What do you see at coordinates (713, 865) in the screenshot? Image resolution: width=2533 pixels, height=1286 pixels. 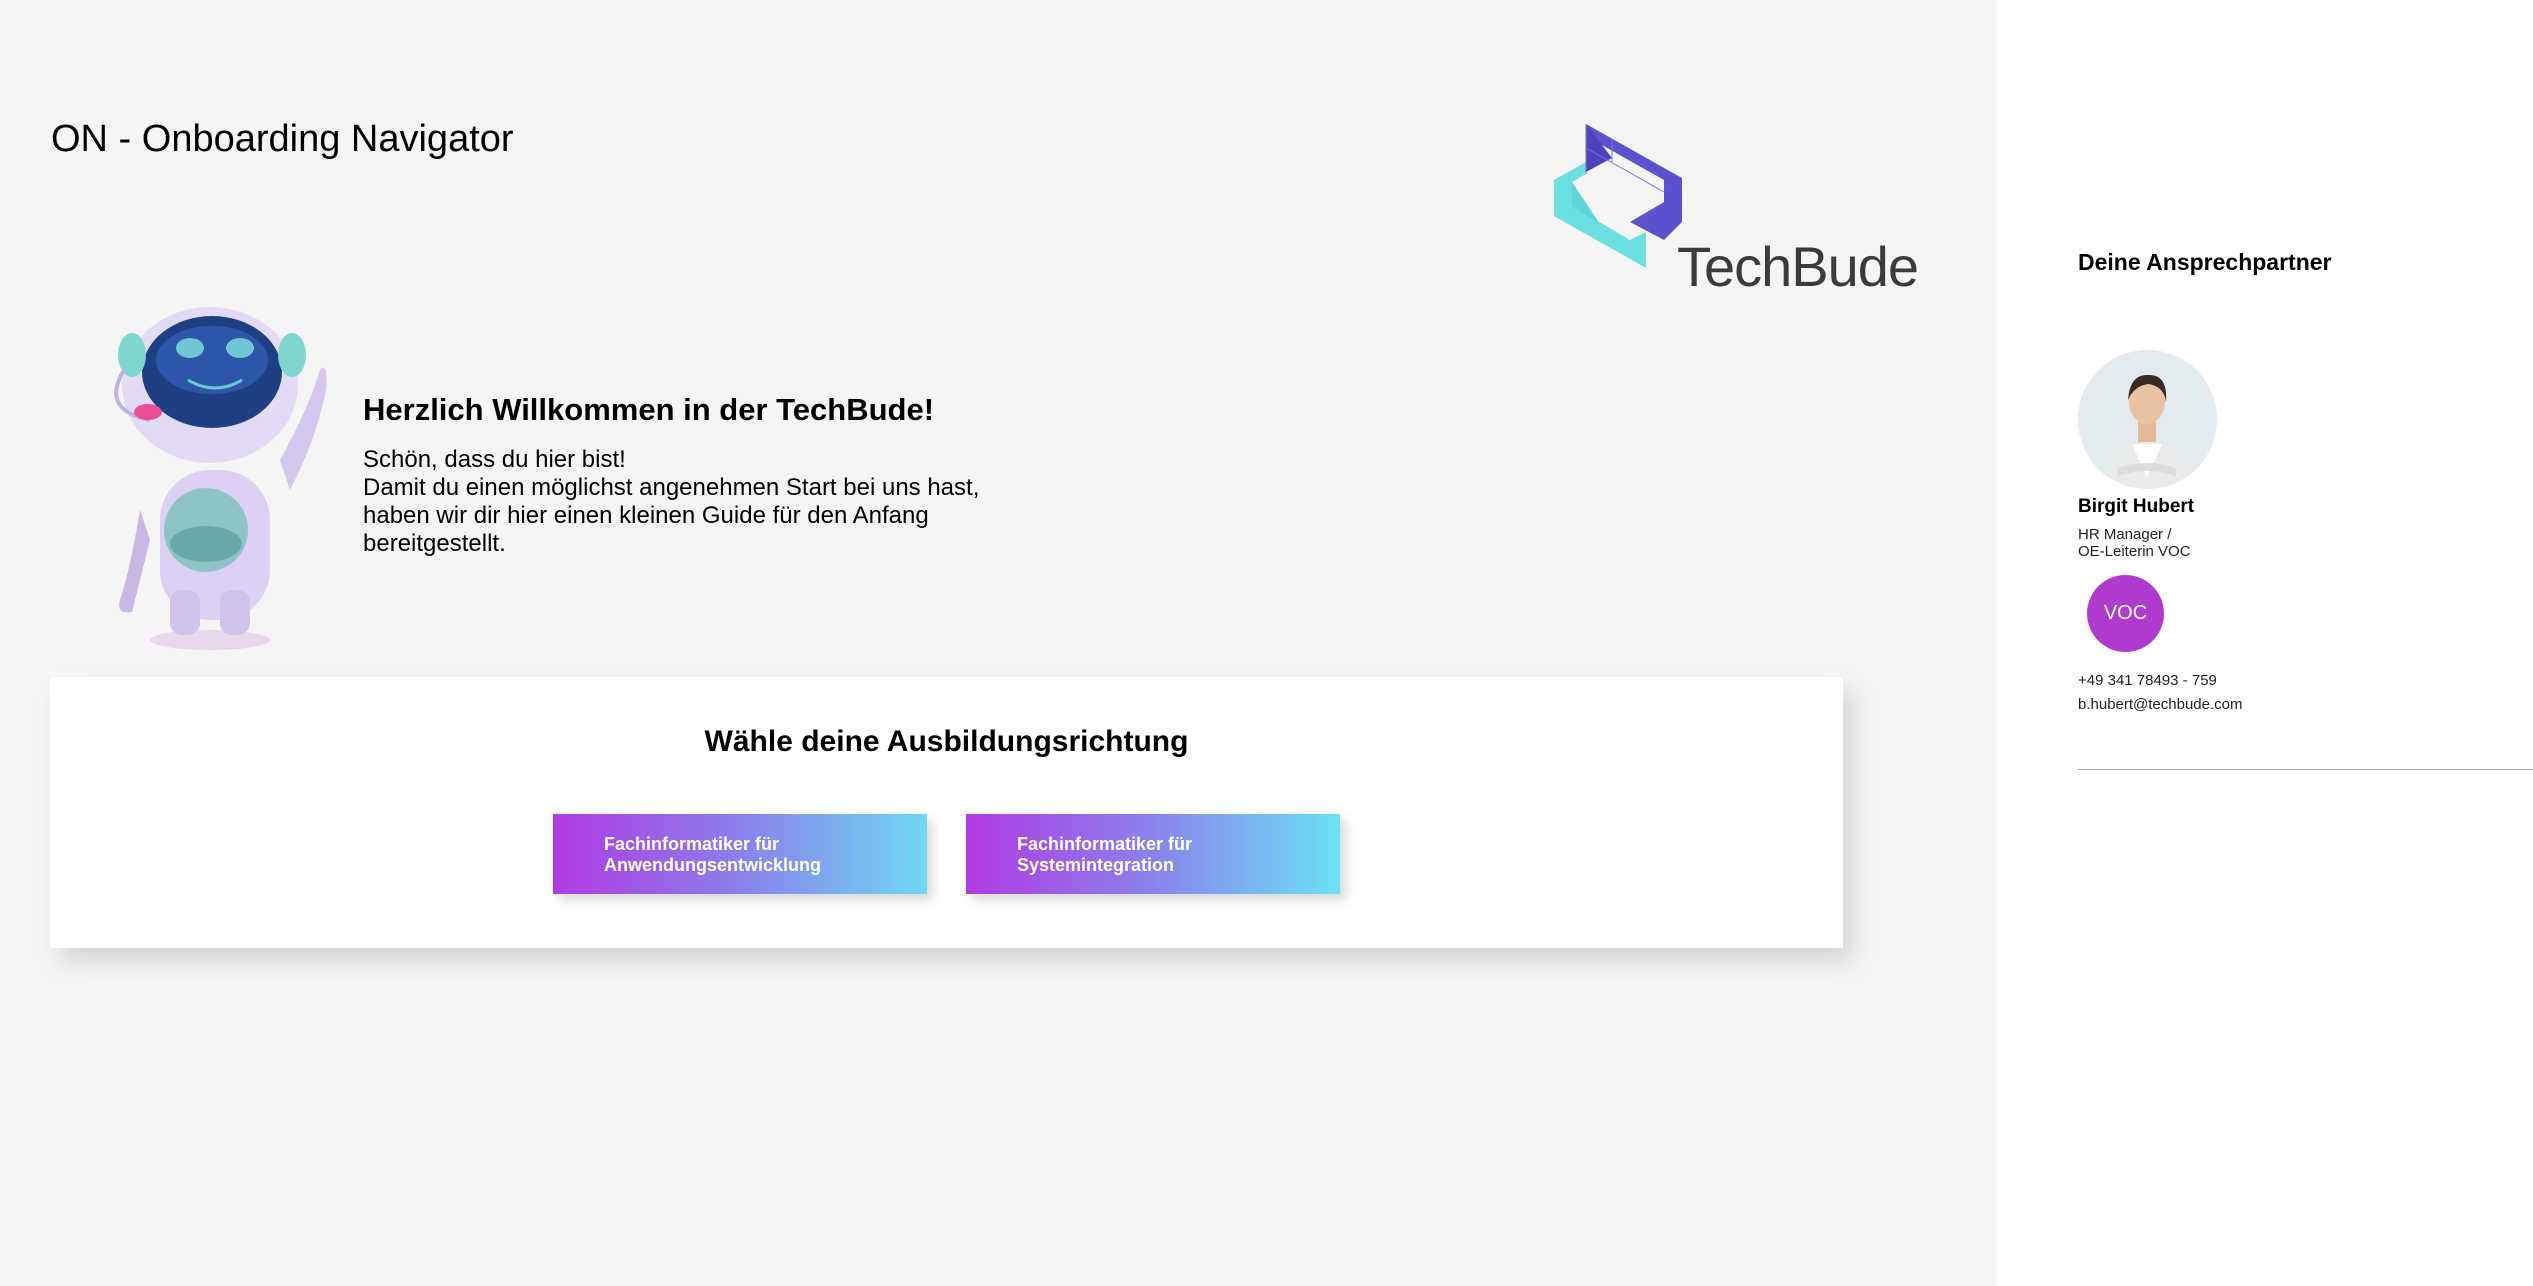 I see `button-label-line: Anwendungsentwicklung` at bounding box center [713, 865].